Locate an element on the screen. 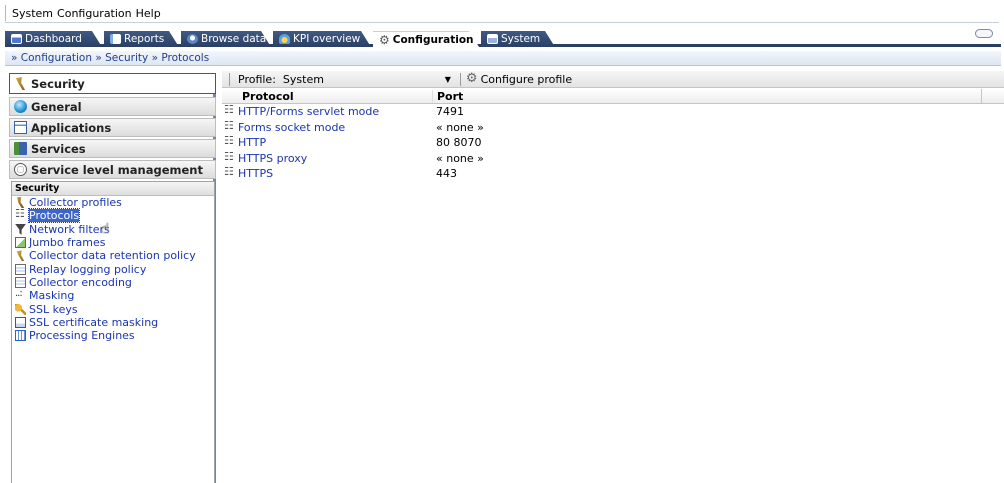 This screenshot has height=483, width=1004. protocol-cell: HTTP/Forms servlet mode is located at coordinates (329, 111).